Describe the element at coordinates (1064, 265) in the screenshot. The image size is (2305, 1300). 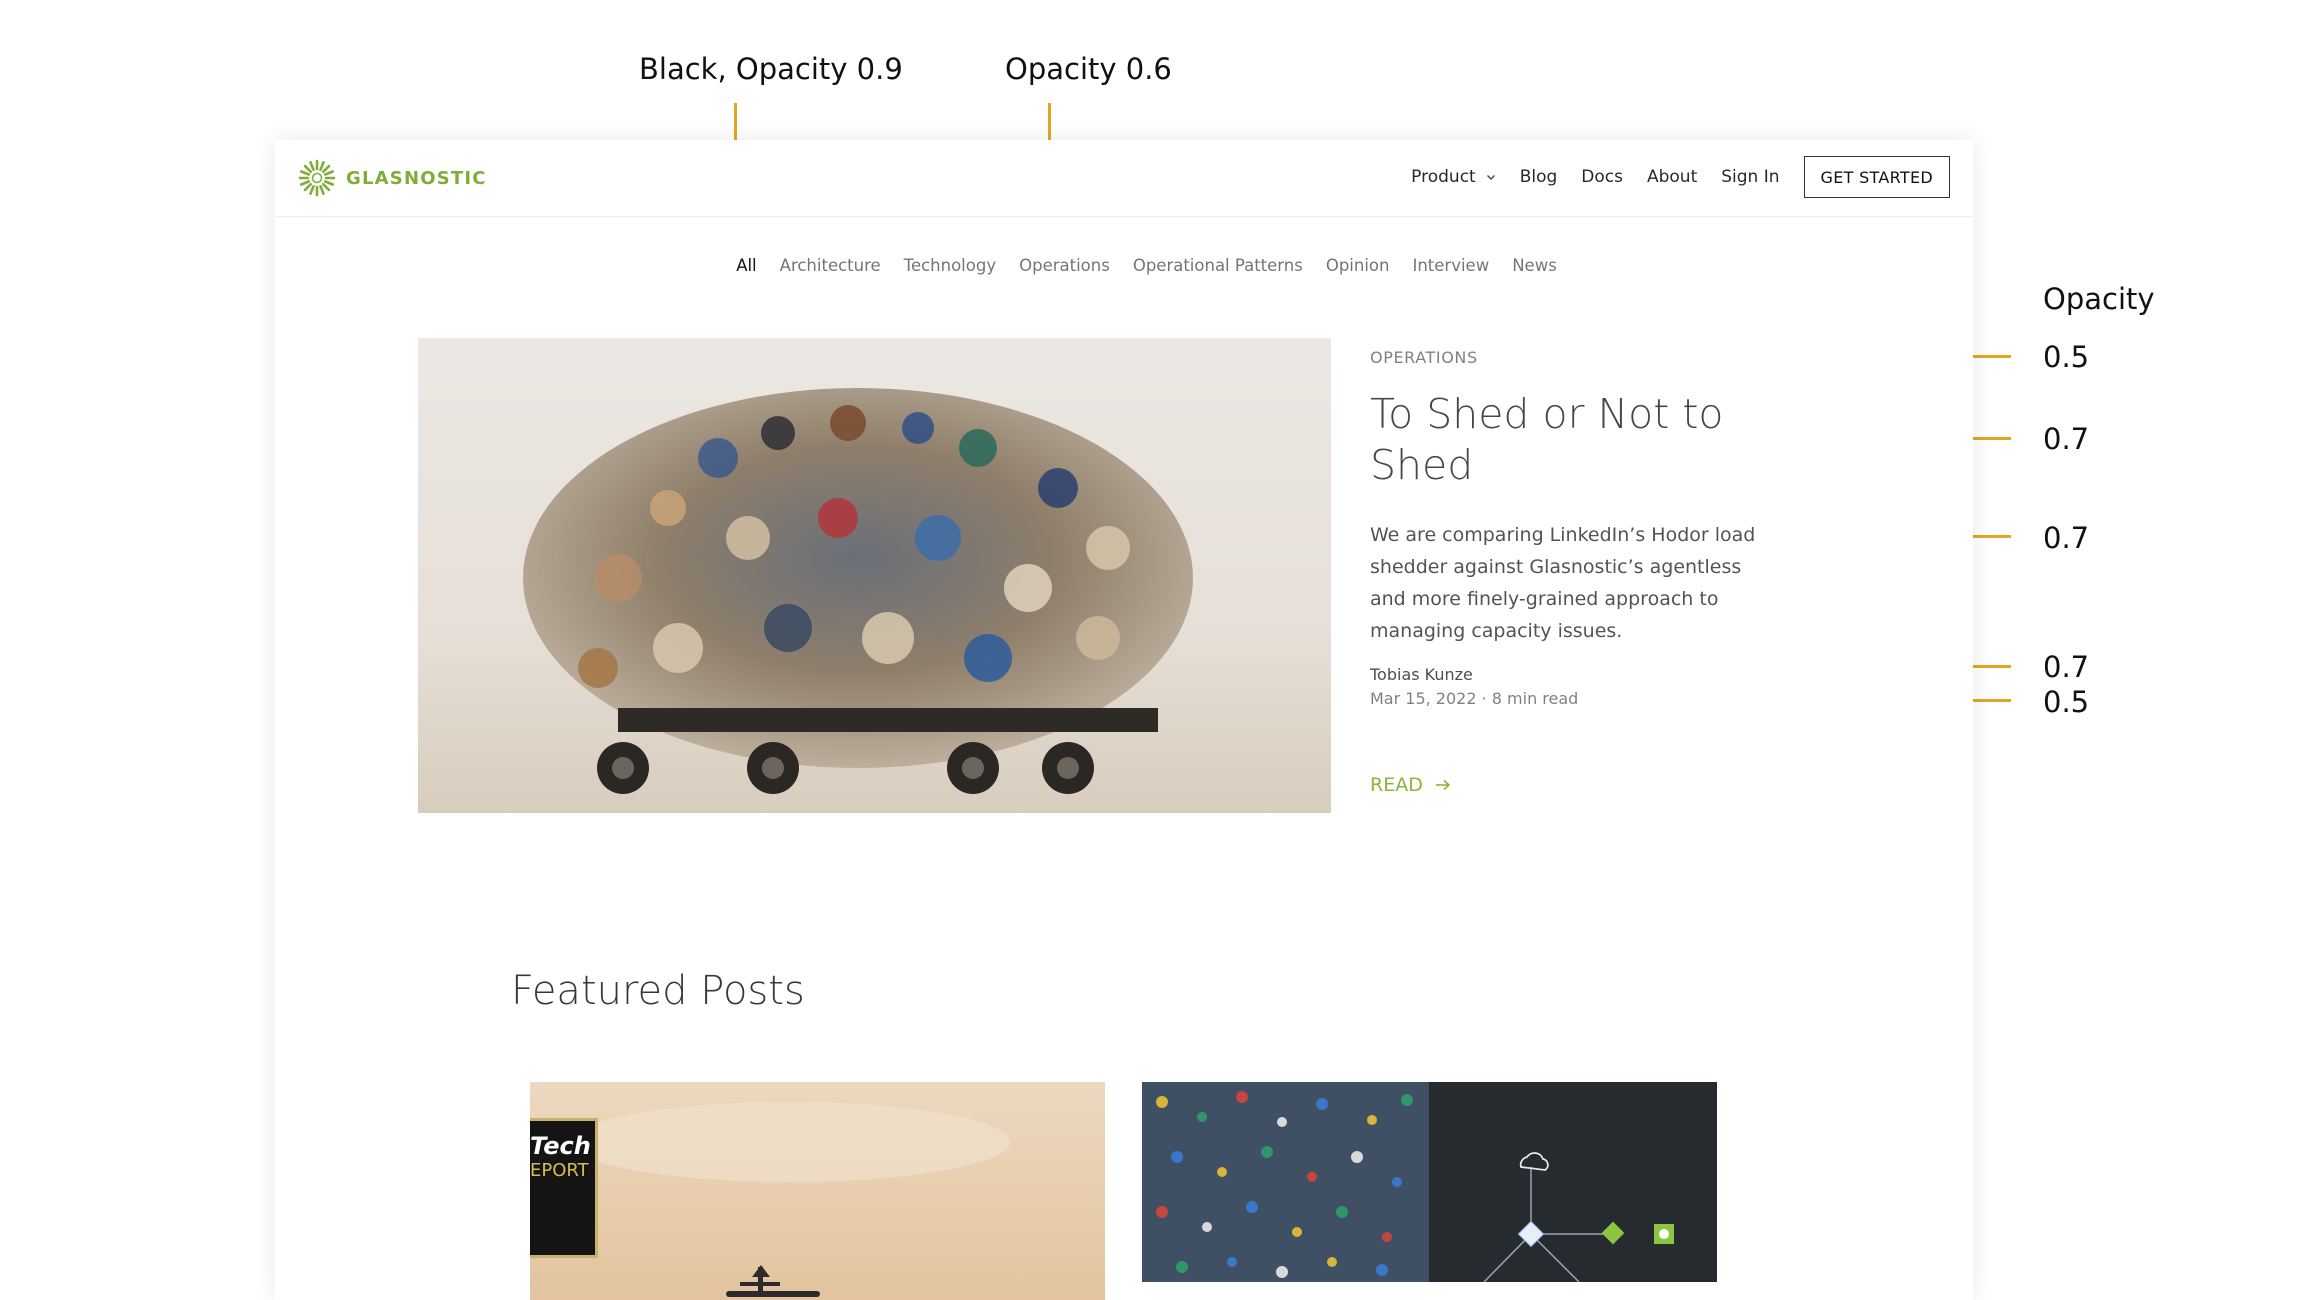
I see `category-operations: Operations` at that location.